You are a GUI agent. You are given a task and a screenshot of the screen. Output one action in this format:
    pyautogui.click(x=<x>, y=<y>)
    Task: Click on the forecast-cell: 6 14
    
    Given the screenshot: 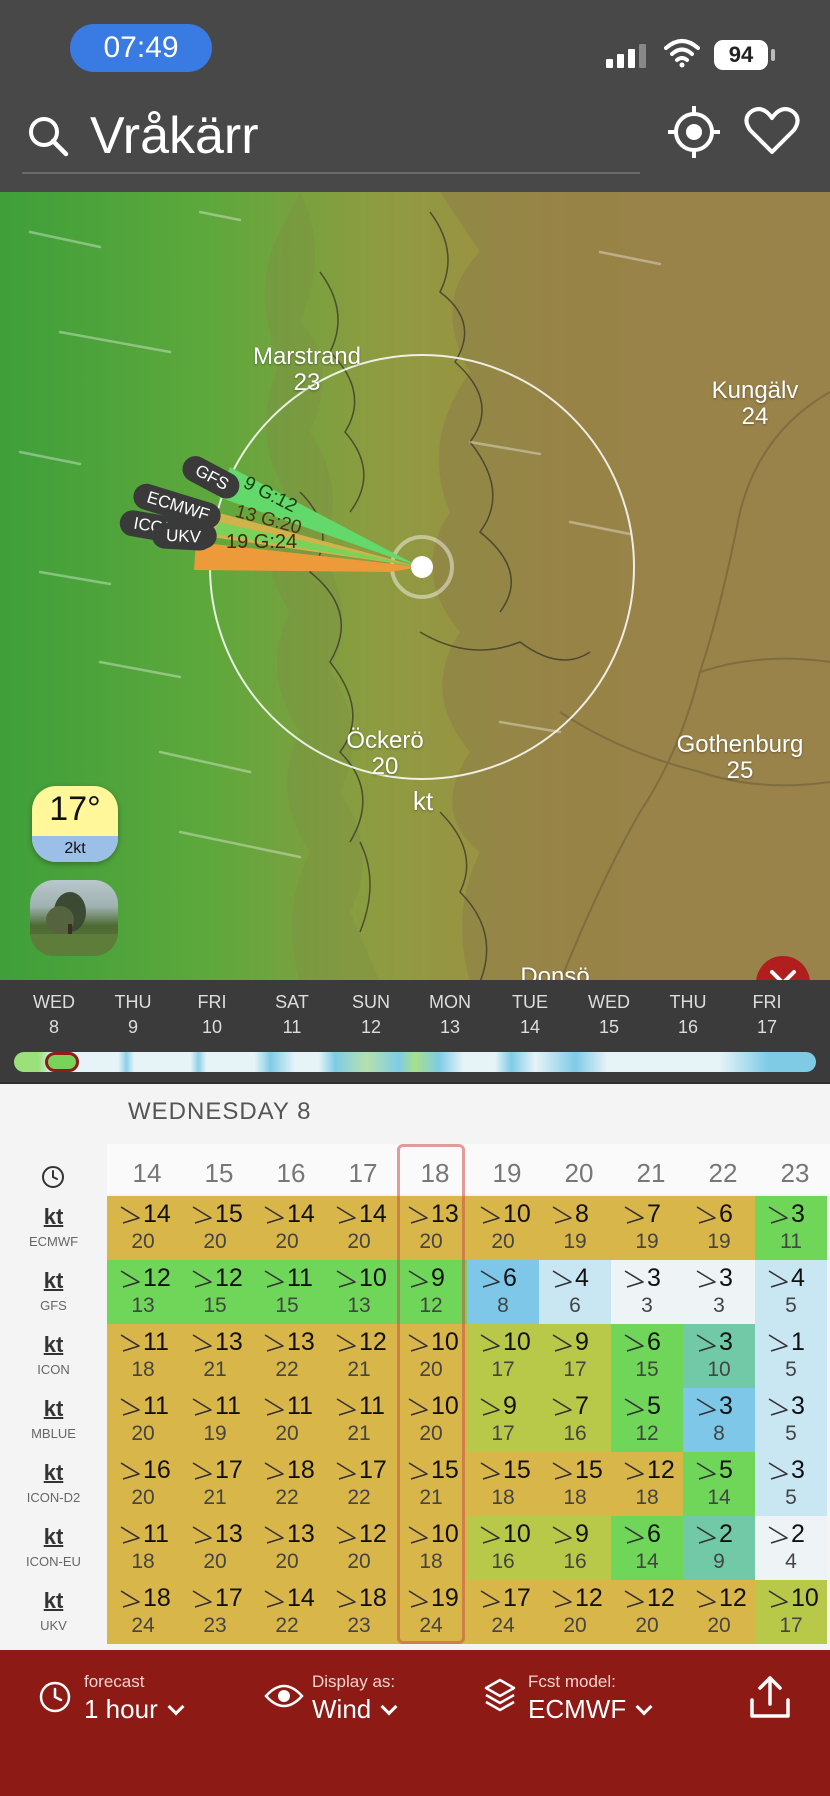 What is the action you would take?
    pyautogui.click(x=647, y=1548)
    